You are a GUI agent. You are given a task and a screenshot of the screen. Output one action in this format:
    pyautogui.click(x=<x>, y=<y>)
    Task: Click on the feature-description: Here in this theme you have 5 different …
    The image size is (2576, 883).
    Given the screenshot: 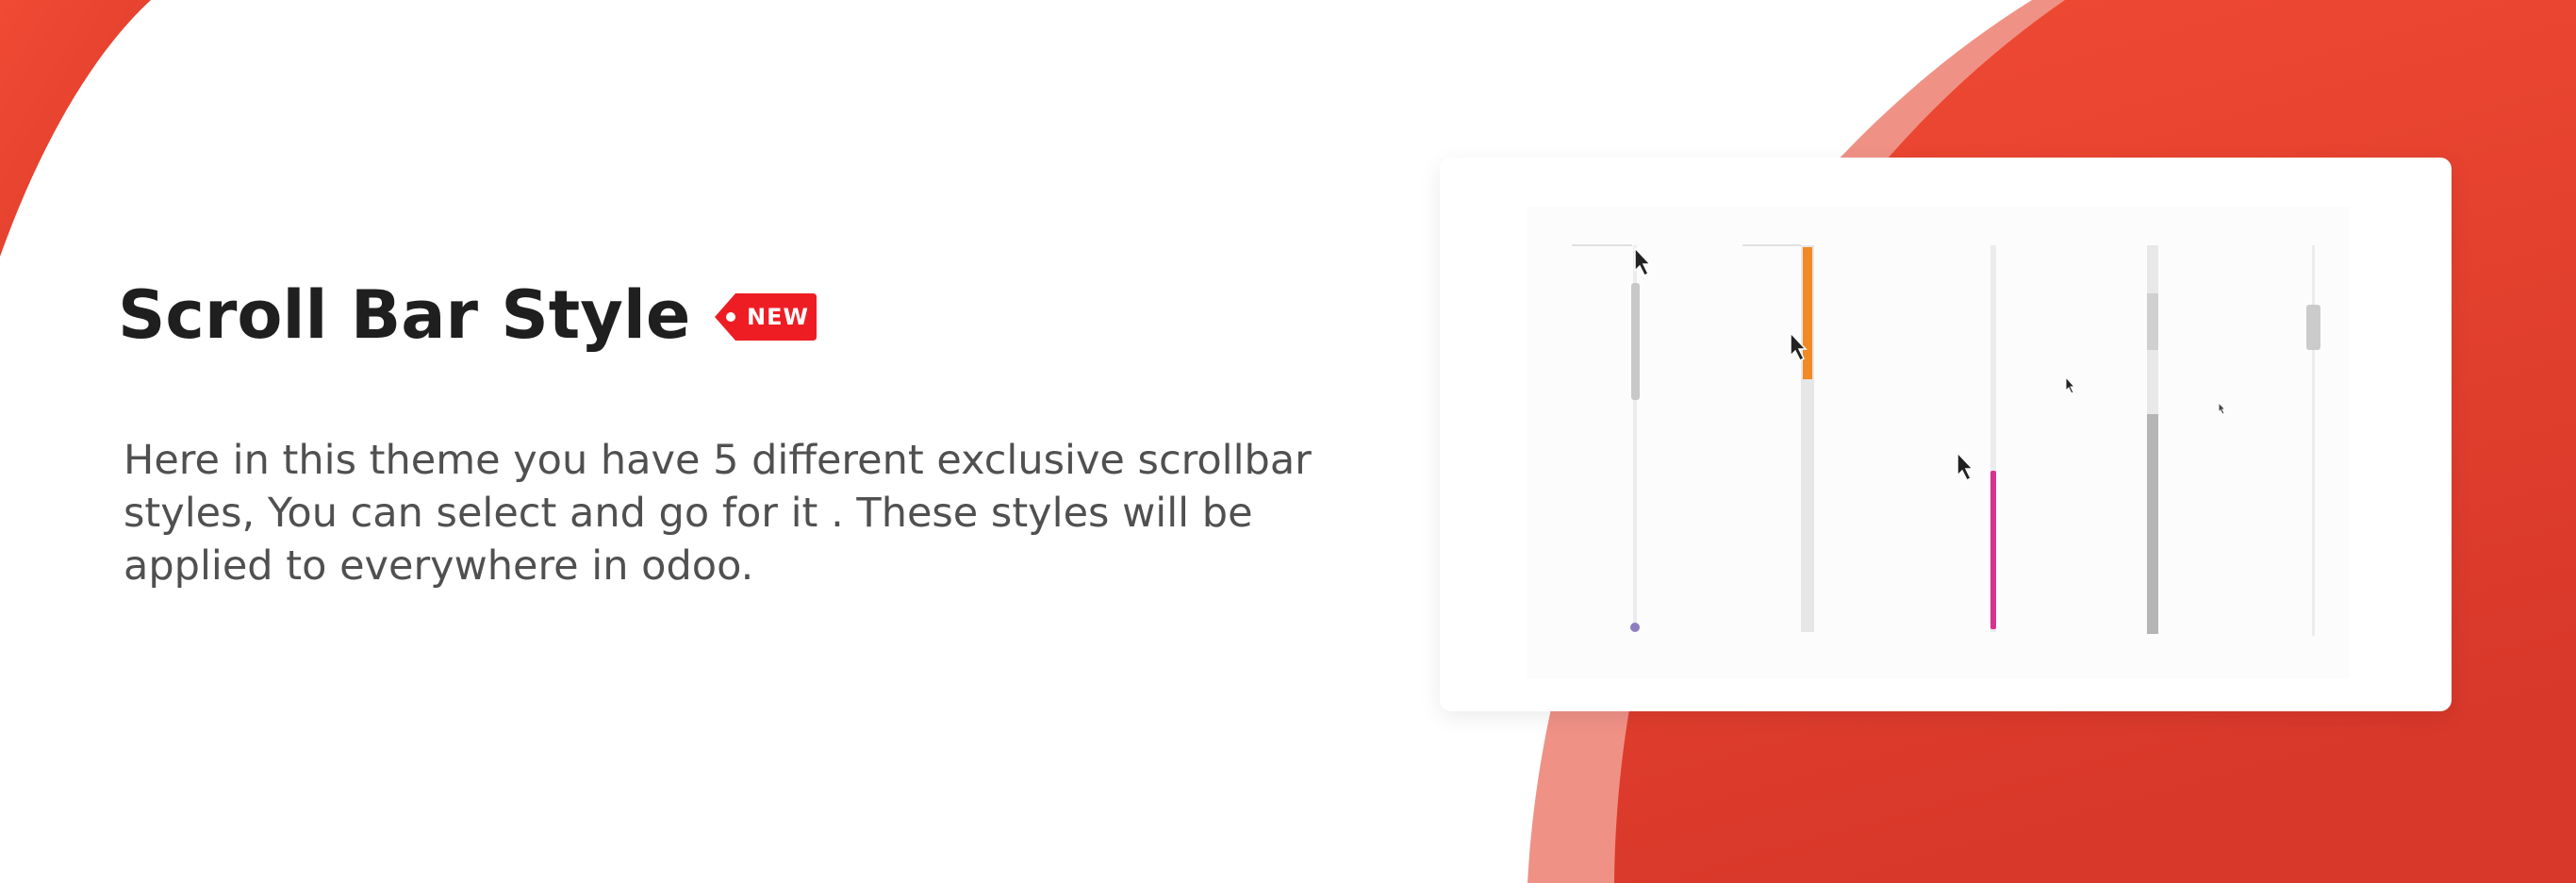 What is the action you would take?
    pyautogui.click(x=718, y=513)
    